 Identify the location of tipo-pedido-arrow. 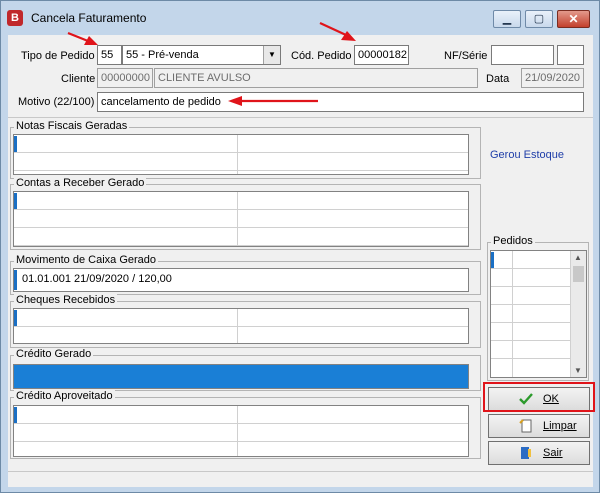
(82, 38).